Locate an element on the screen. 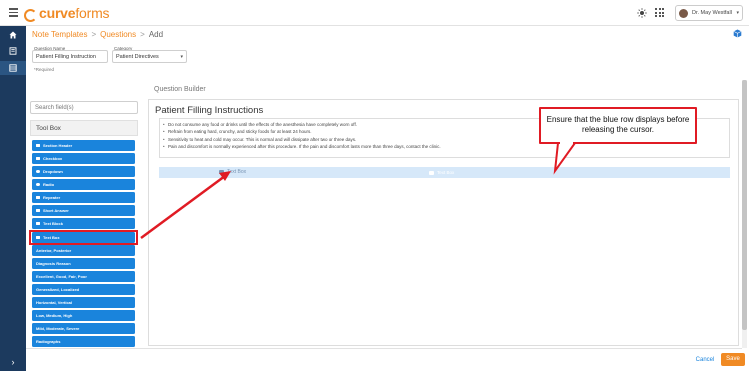 Image resolution: width=749 pixels, height=371 pixels. toolbox-heading: Tool Box is located at coordinates (84, 128).